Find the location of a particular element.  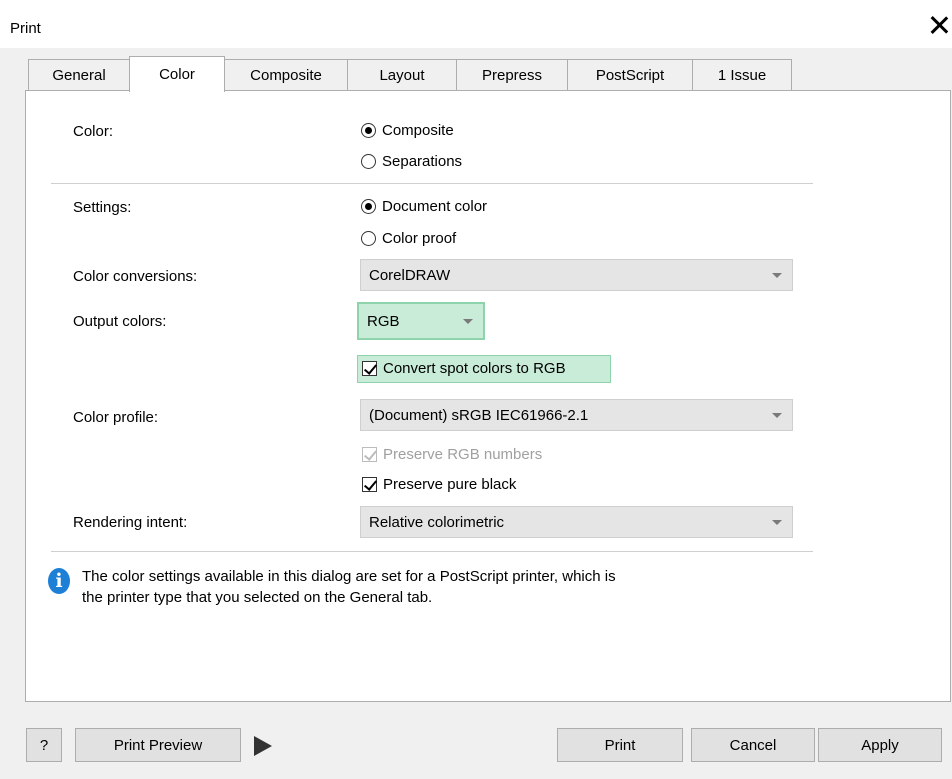

radio-color-proof-label: Color proof is located at coordinates (419, 238).